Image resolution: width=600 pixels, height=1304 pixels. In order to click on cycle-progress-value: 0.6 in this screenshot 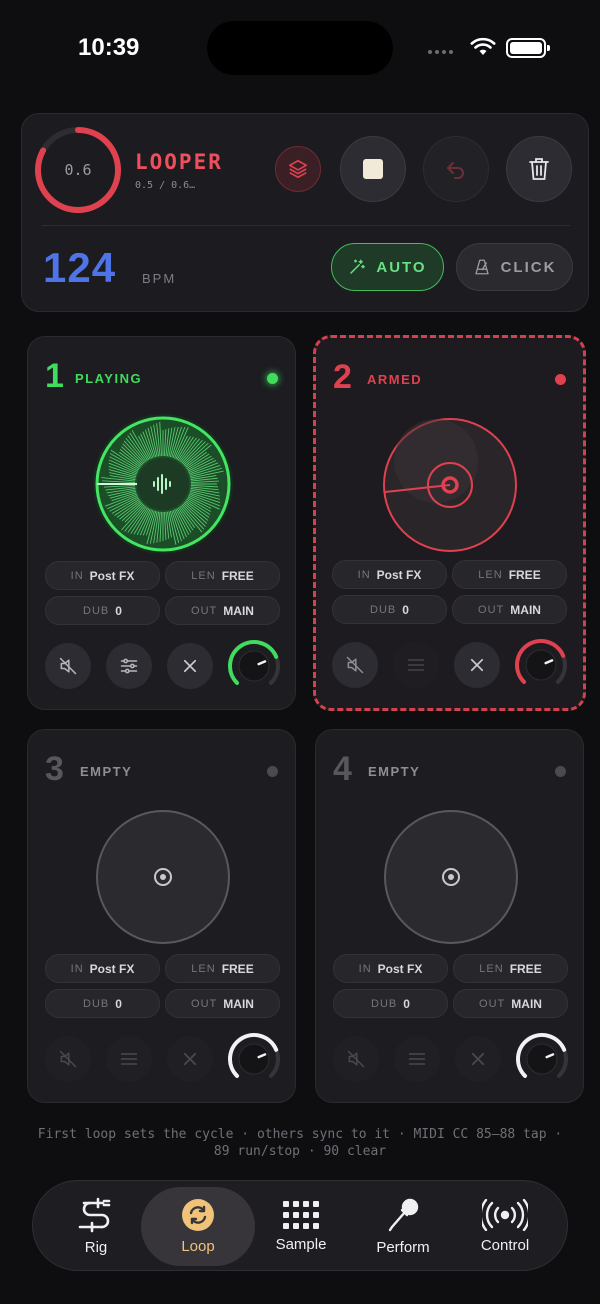, I will do `click(78, 170)`.